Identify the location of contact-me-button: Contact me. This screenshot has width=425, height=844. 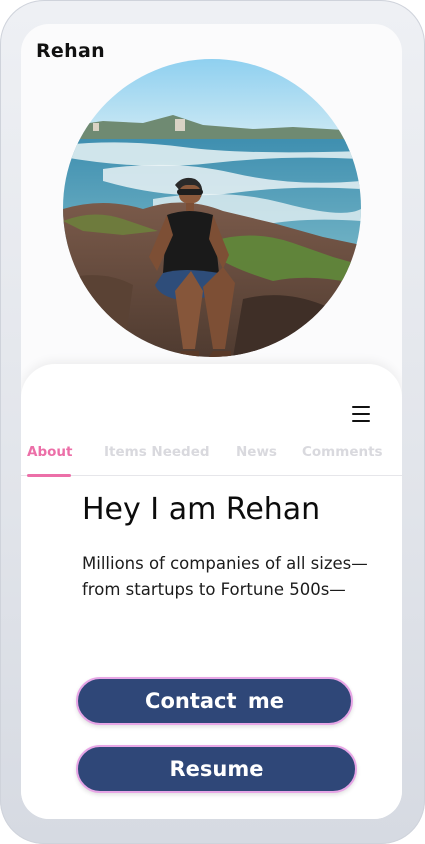
(214, 701).